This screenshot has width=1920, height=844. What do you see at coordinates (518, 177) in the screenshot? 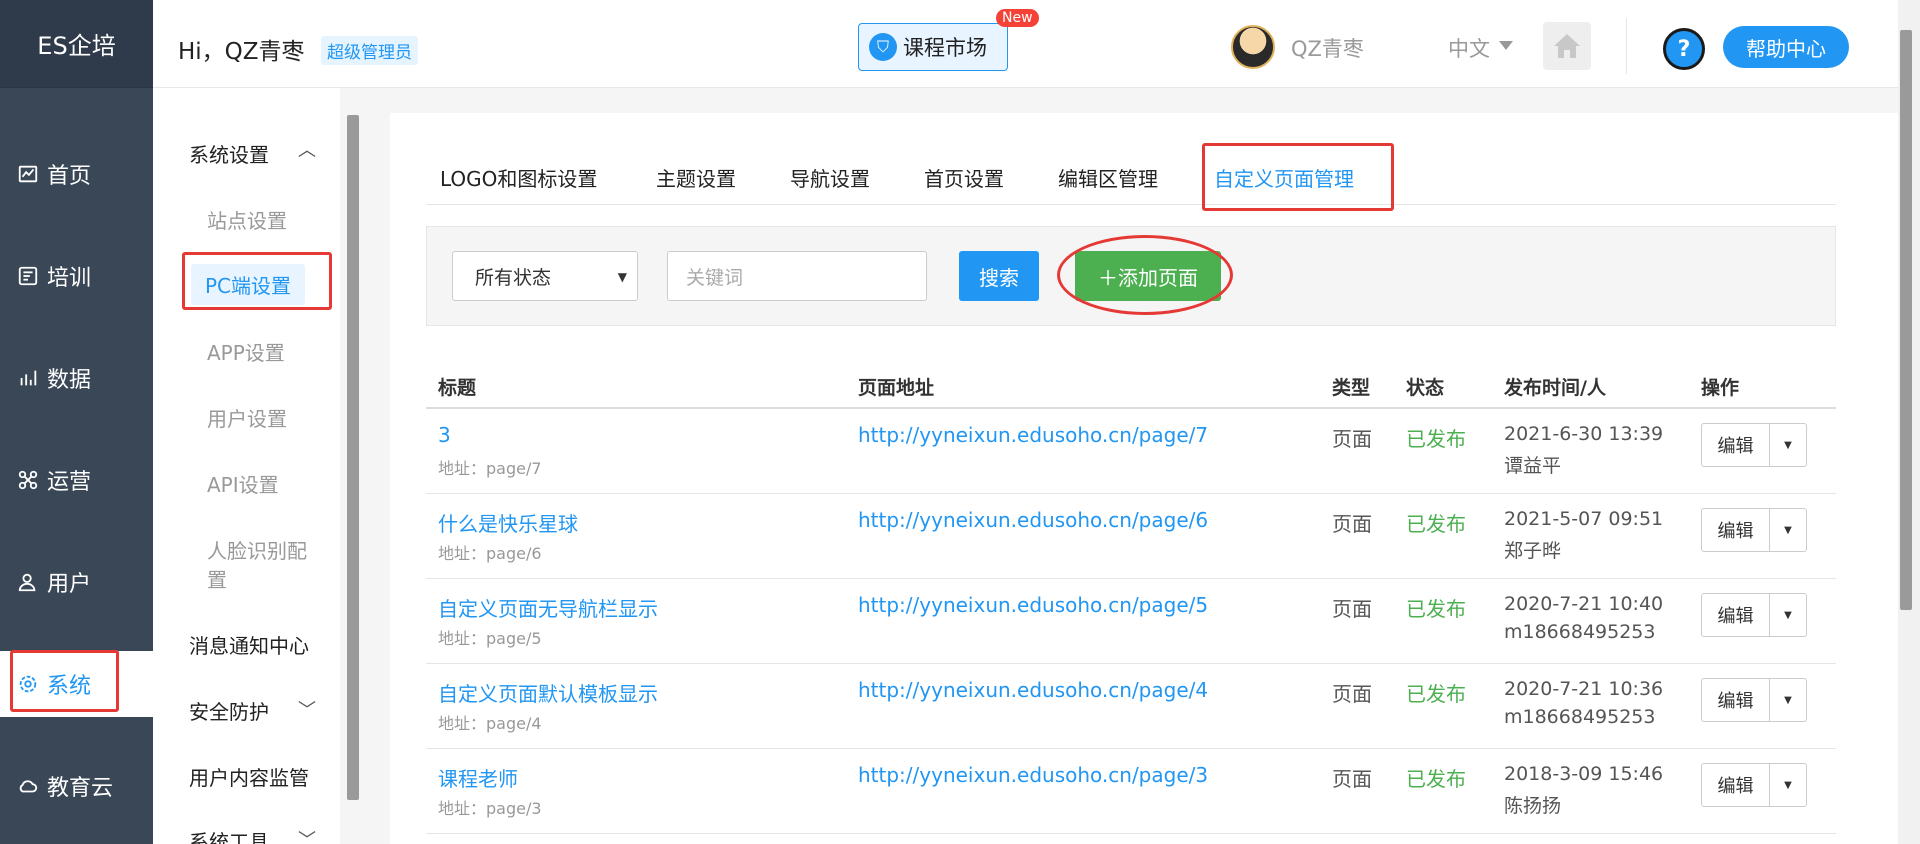
I see `tab-logo-icon: LOGO和图标设置` at bounding box center [518, 177].